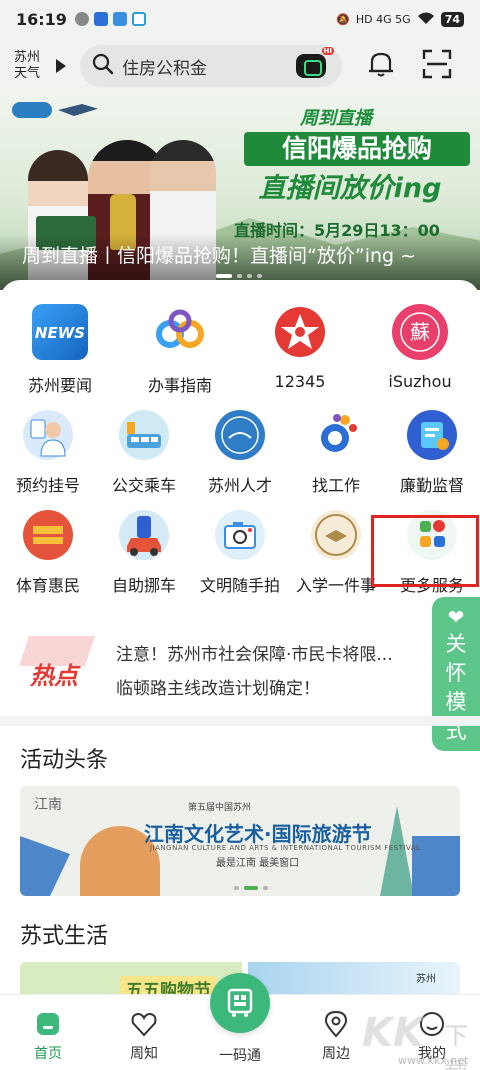 This screenshot has width=480, height=1070. I want to click on network-label: HD 4G 5G, so click(383, 19).